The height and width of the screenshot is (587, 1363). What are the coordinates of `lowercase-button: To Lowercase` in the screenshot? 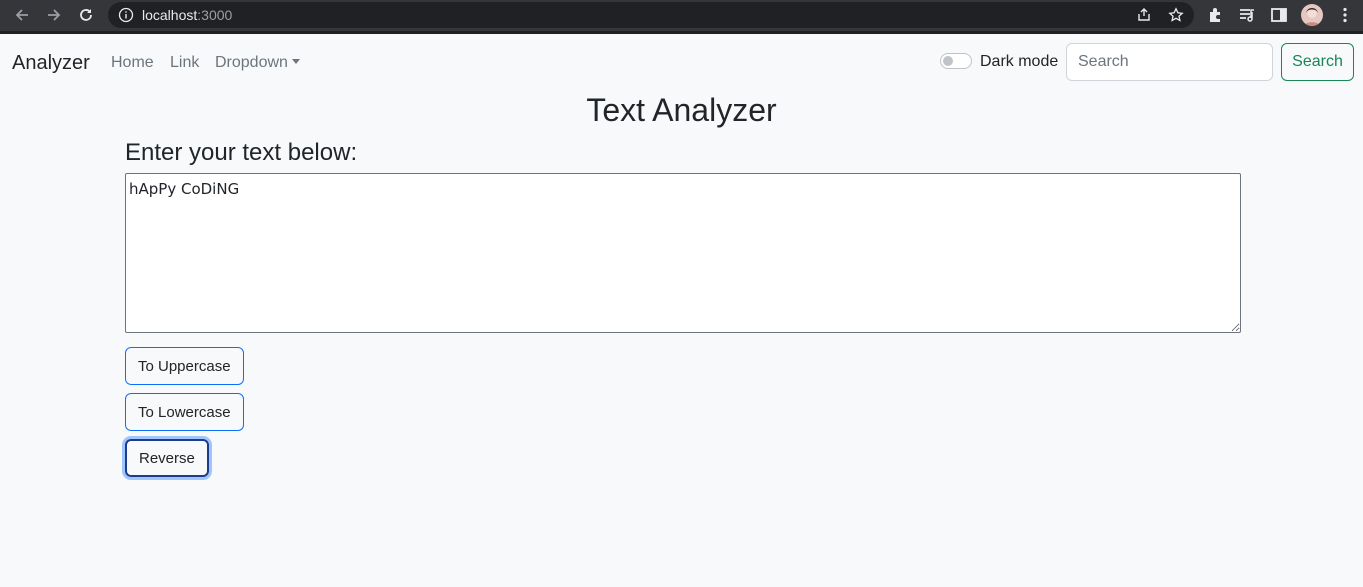 It's located at (184, 412).